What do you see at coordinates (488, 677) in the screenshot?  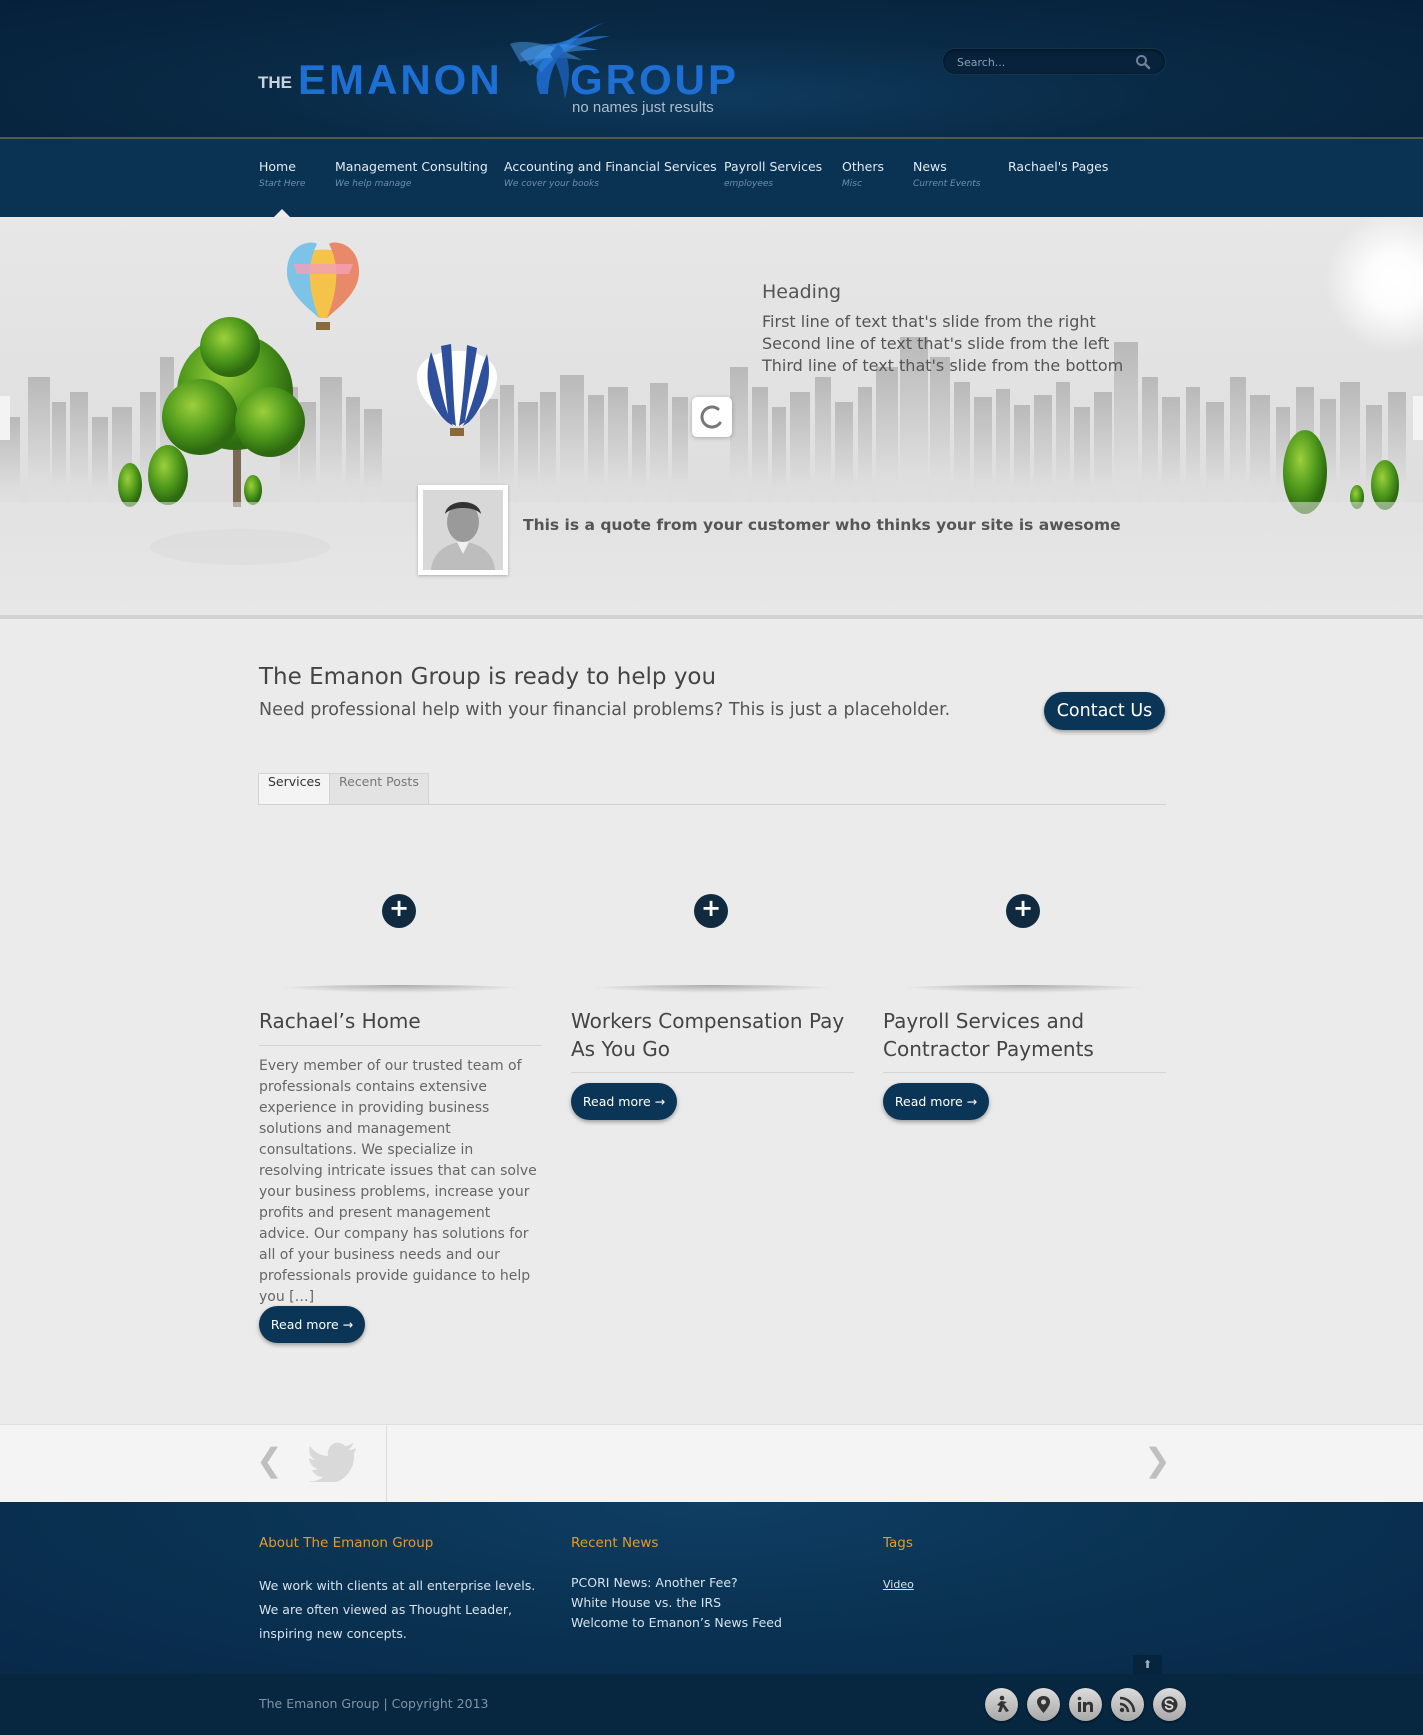 I see `cta-title: The Emanon Group is ready to help you` at bounding box center [488, 677].